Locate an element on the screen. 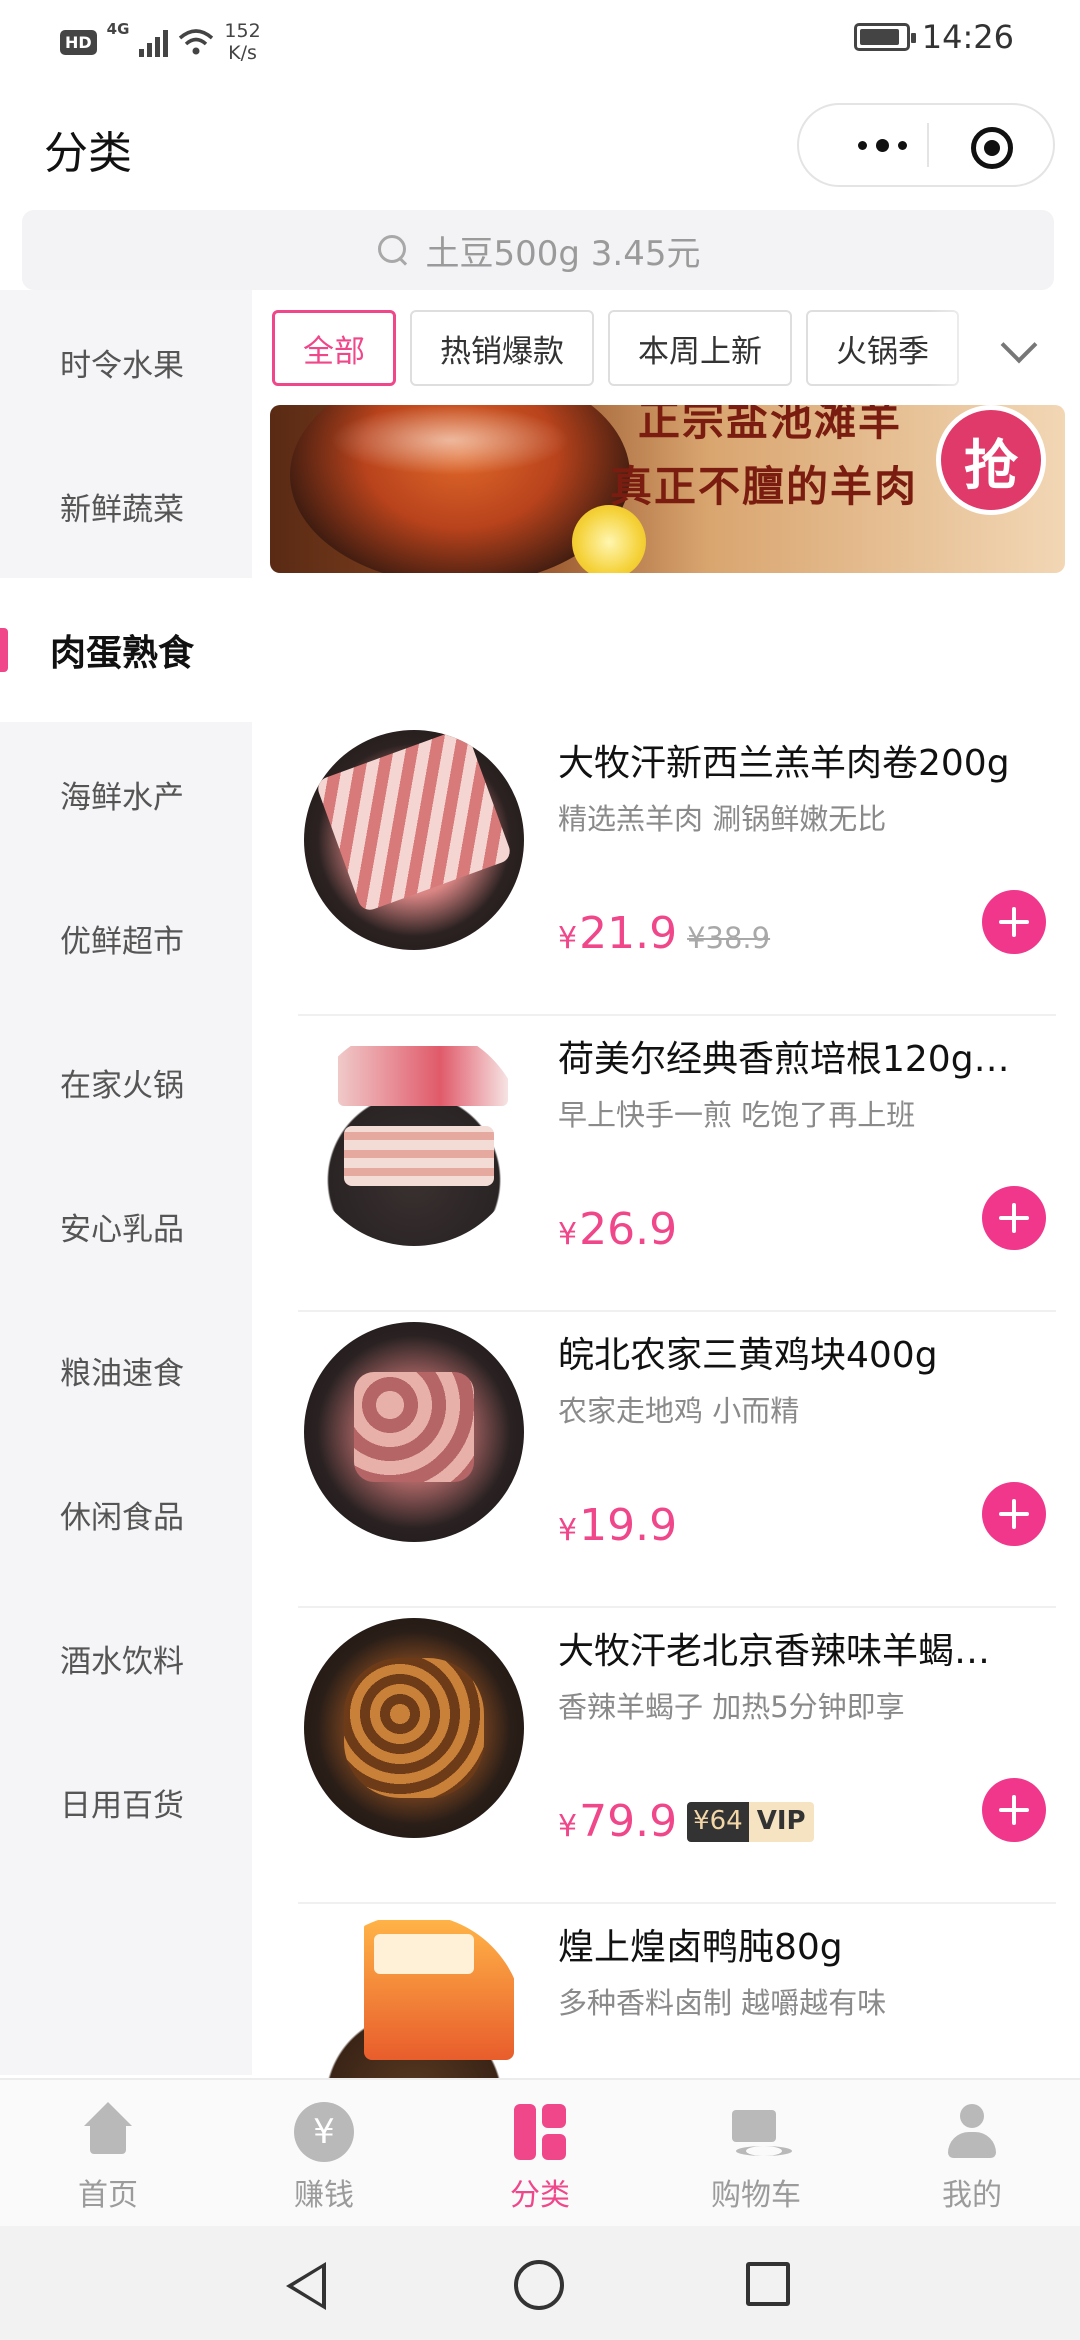 The width and height of the screenshot is (1080, 2340). sidebar-item: 酒水饮料 is located at coordinates (126, 1658).